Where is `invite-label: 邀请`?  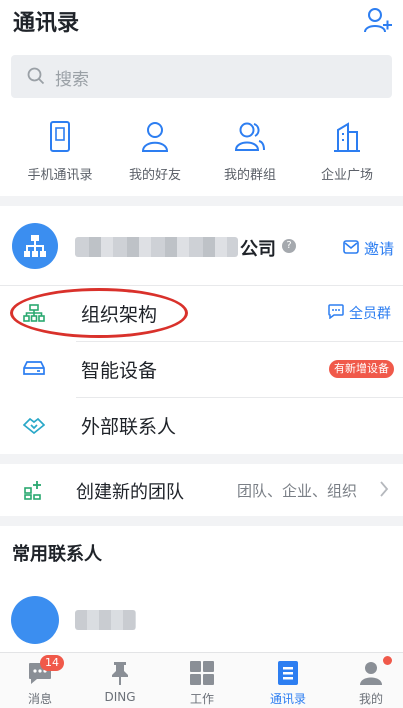 invite-label: 邀请 is located at coordinates (379, 249).